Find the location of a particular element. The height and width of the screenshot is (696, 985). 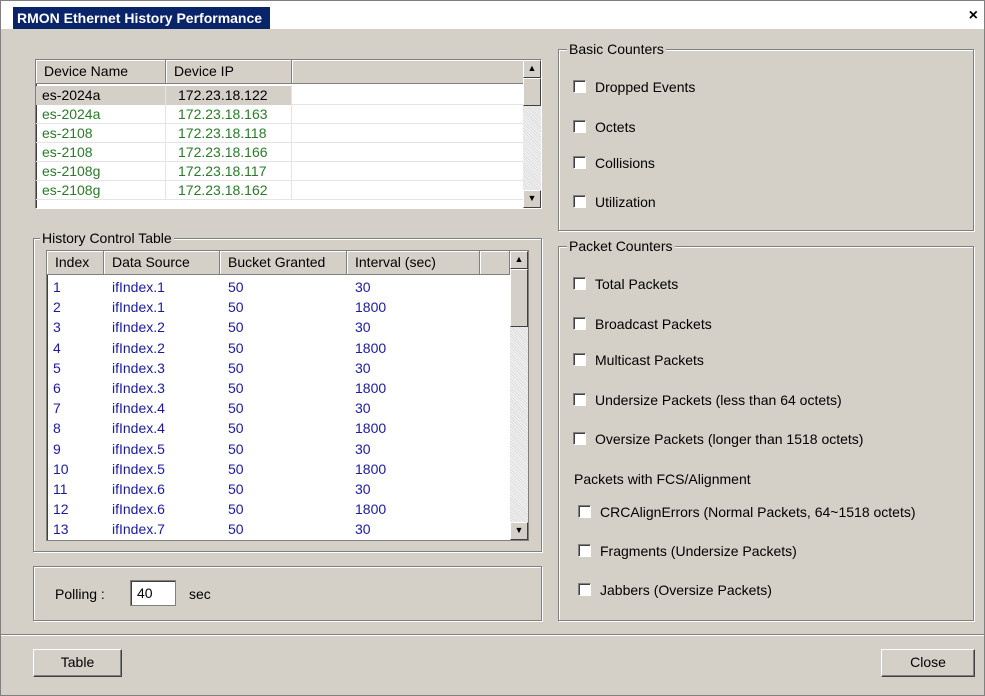

polling-unit: sec is located at coordinates (200, 594).